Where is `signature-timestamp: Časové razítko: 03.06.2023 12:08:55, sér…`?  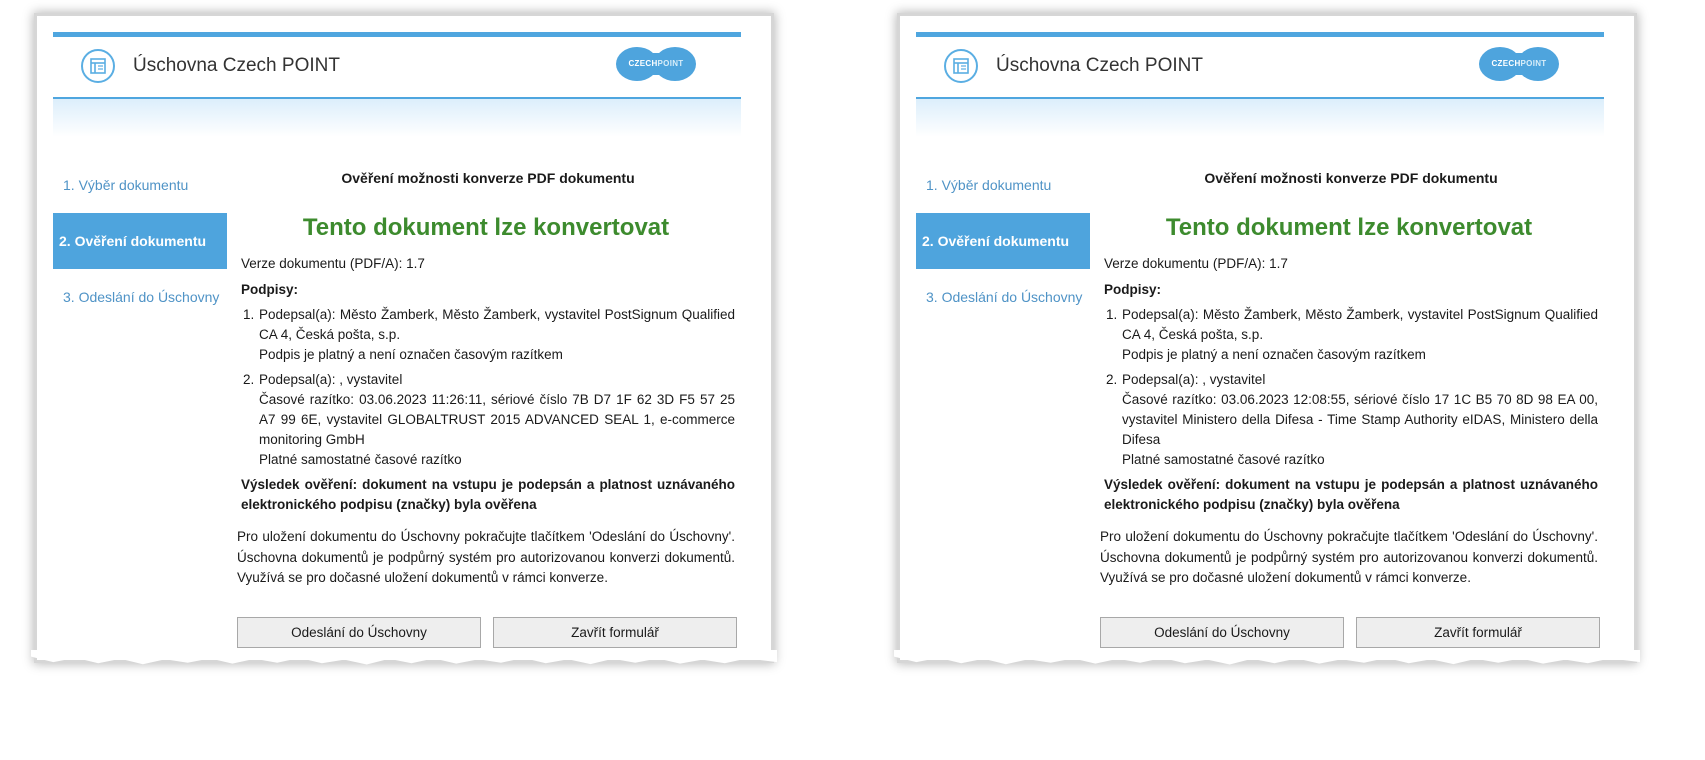
signature-timestamp: Časové razítko: 03.06.2023 12:08:55, sér… is located at coordinates (1360, 419).